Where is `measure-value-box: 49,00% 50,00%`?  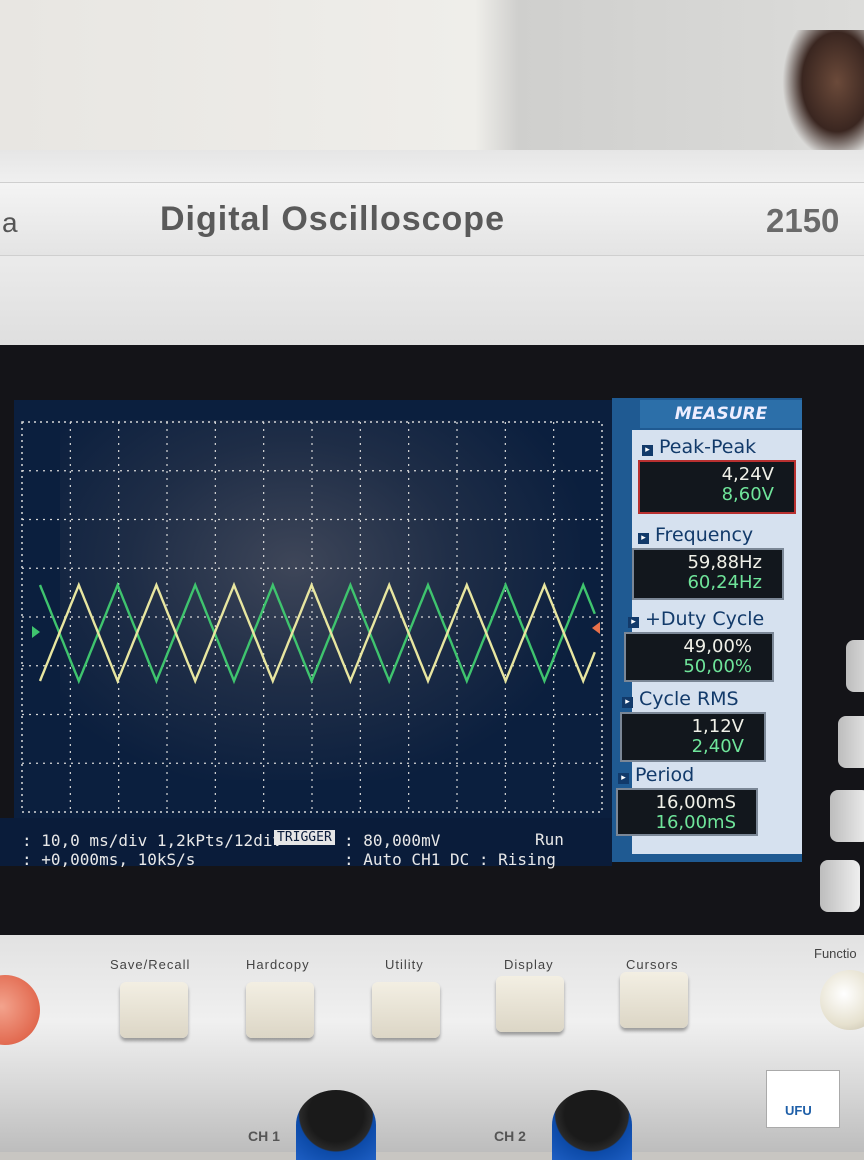 measure-value-box: 49,00% 50,00% is located at coordinates (699, 657).